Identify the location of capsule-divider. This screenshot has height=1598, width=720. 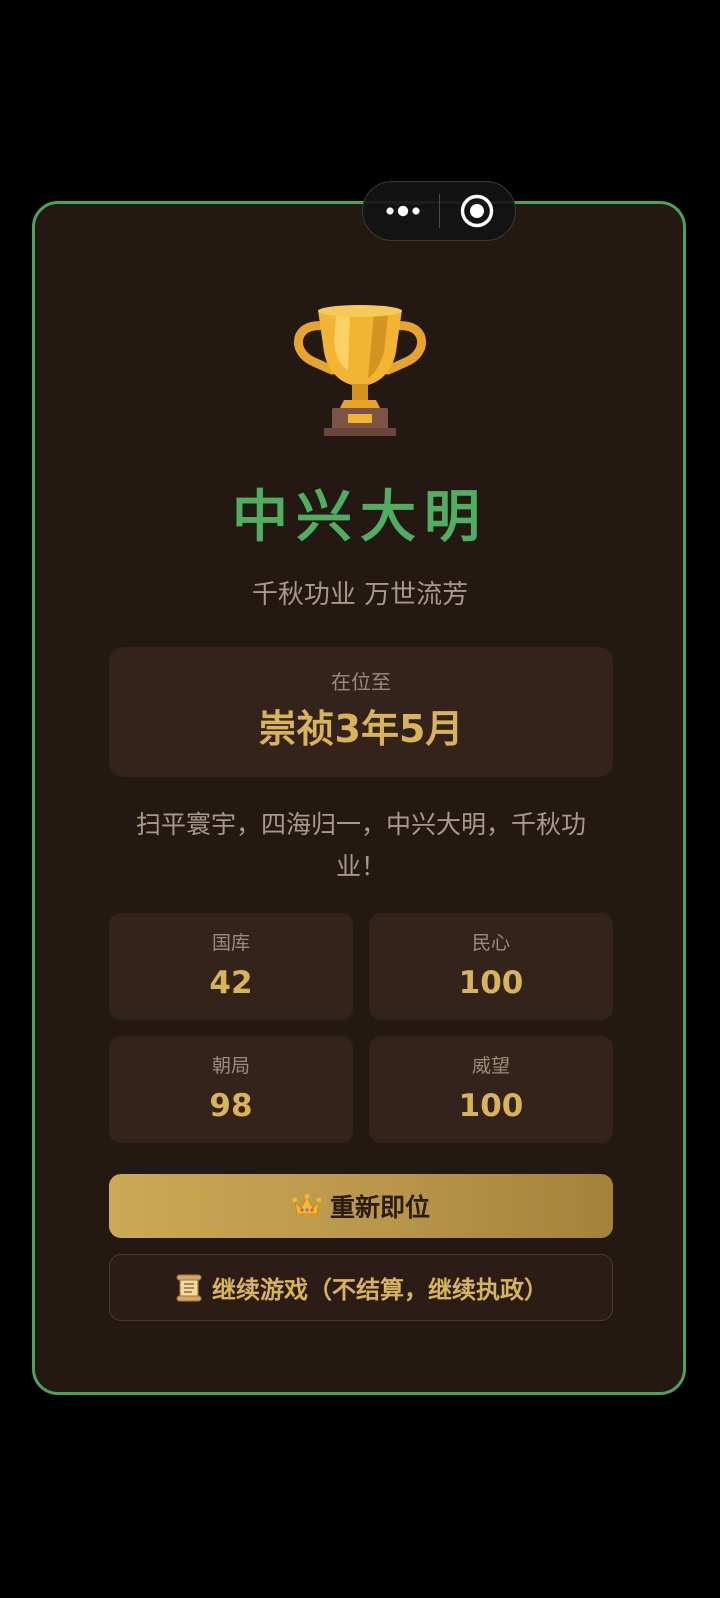
(439, 211).